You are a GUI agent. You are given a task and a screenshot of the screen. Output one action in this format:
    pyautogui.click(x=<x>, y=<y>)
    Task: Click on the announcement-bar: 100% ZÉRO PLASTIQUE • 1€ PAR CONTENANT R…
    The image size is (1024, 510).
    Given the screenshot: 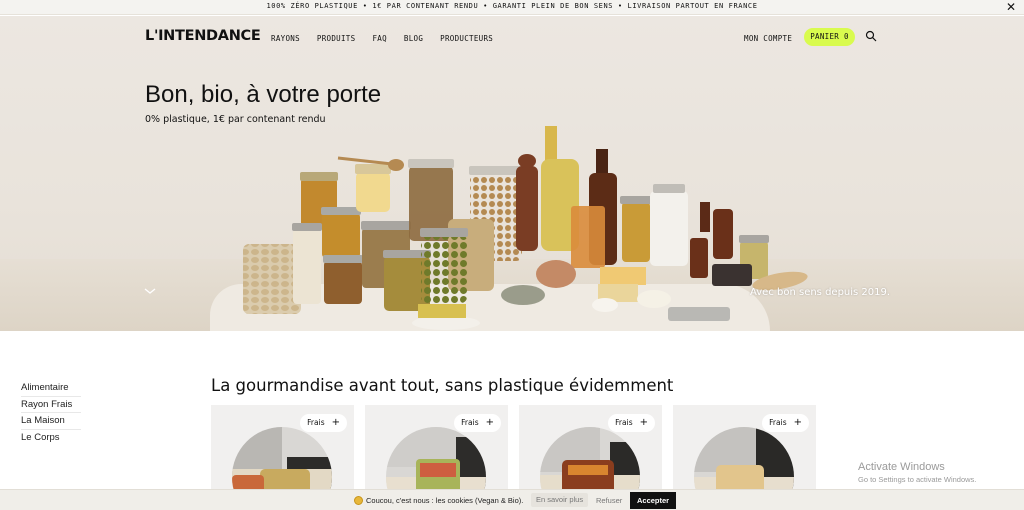 What is the action you would take?
    pyautogui.click(x=512, y=7)
    